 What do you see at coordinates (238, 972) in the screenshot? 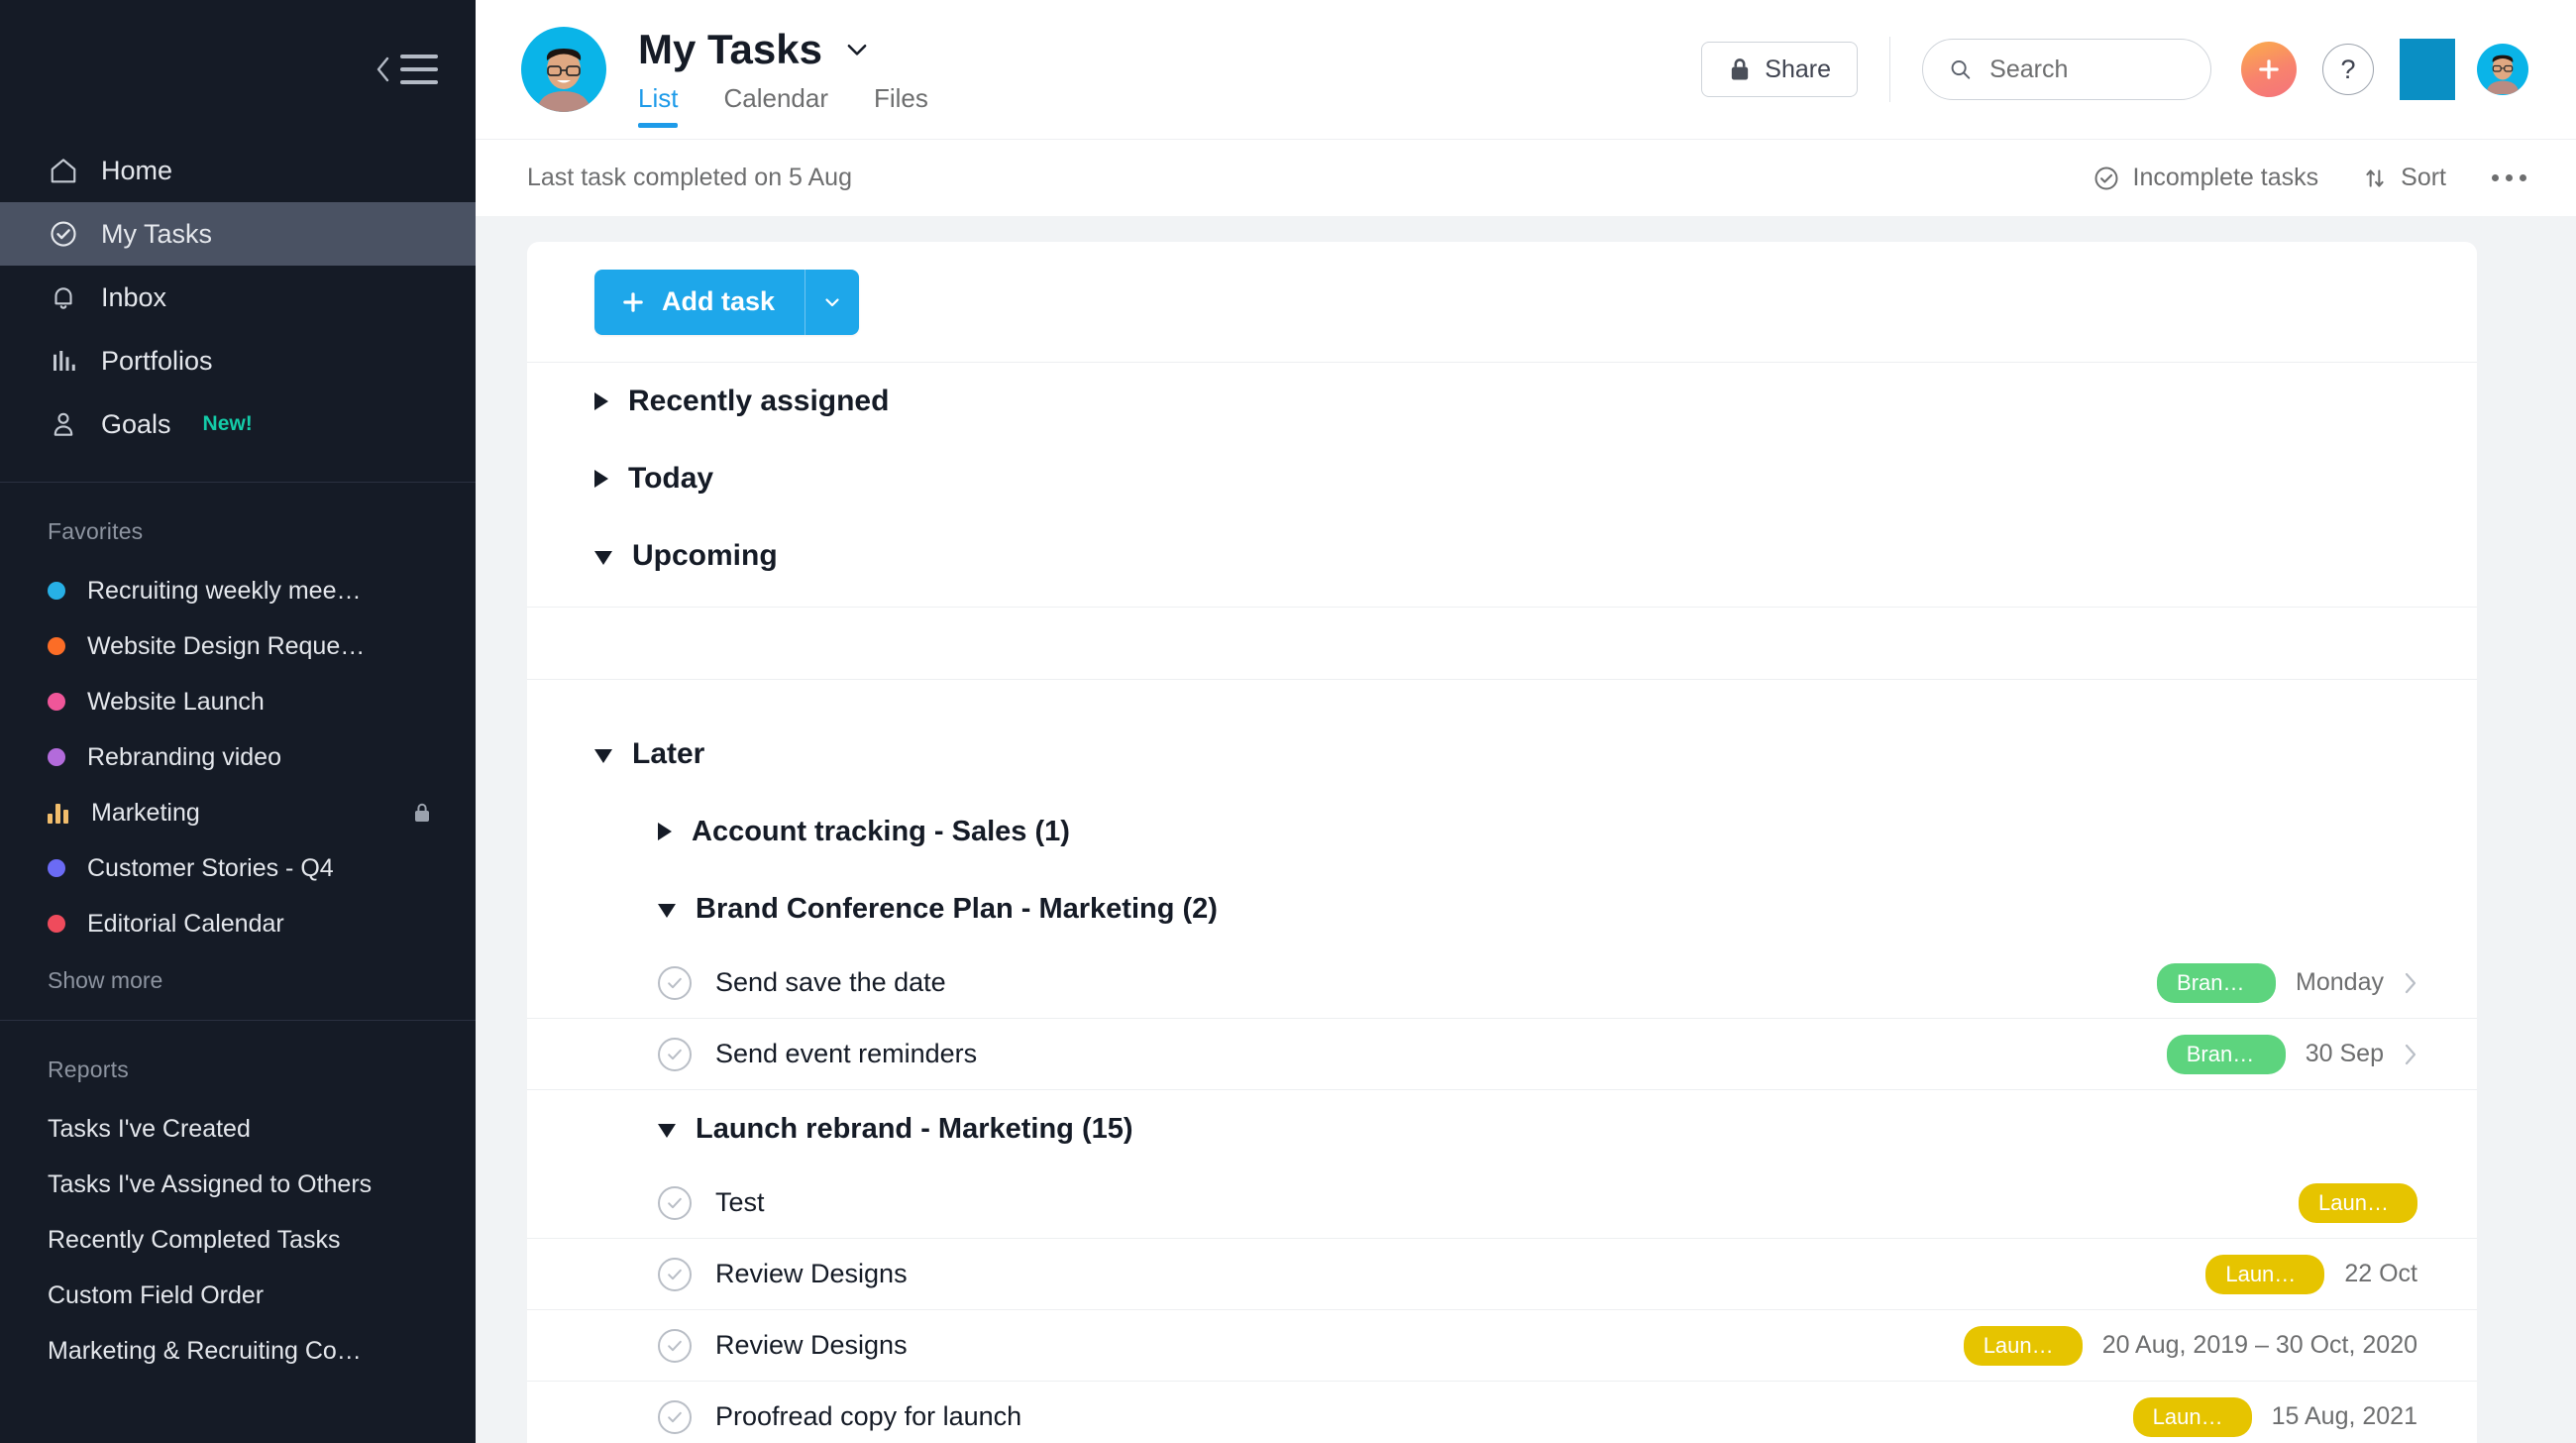
I see `show-more-button: Show more` at bounding box center [238, 972].